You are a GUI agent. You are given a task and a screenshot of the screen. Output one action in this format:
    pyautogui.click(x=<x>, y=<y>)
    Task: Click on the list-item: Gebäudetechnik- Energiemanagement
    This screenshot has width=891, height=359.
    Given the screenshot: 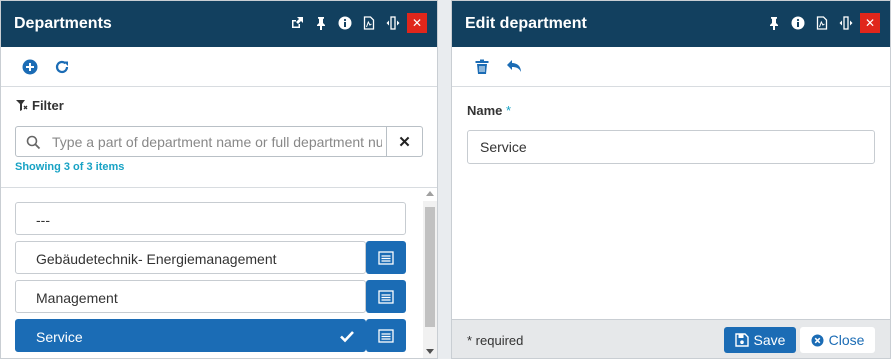 What is the action you would take?
    pyautogui.click(x=190, y=257)
    